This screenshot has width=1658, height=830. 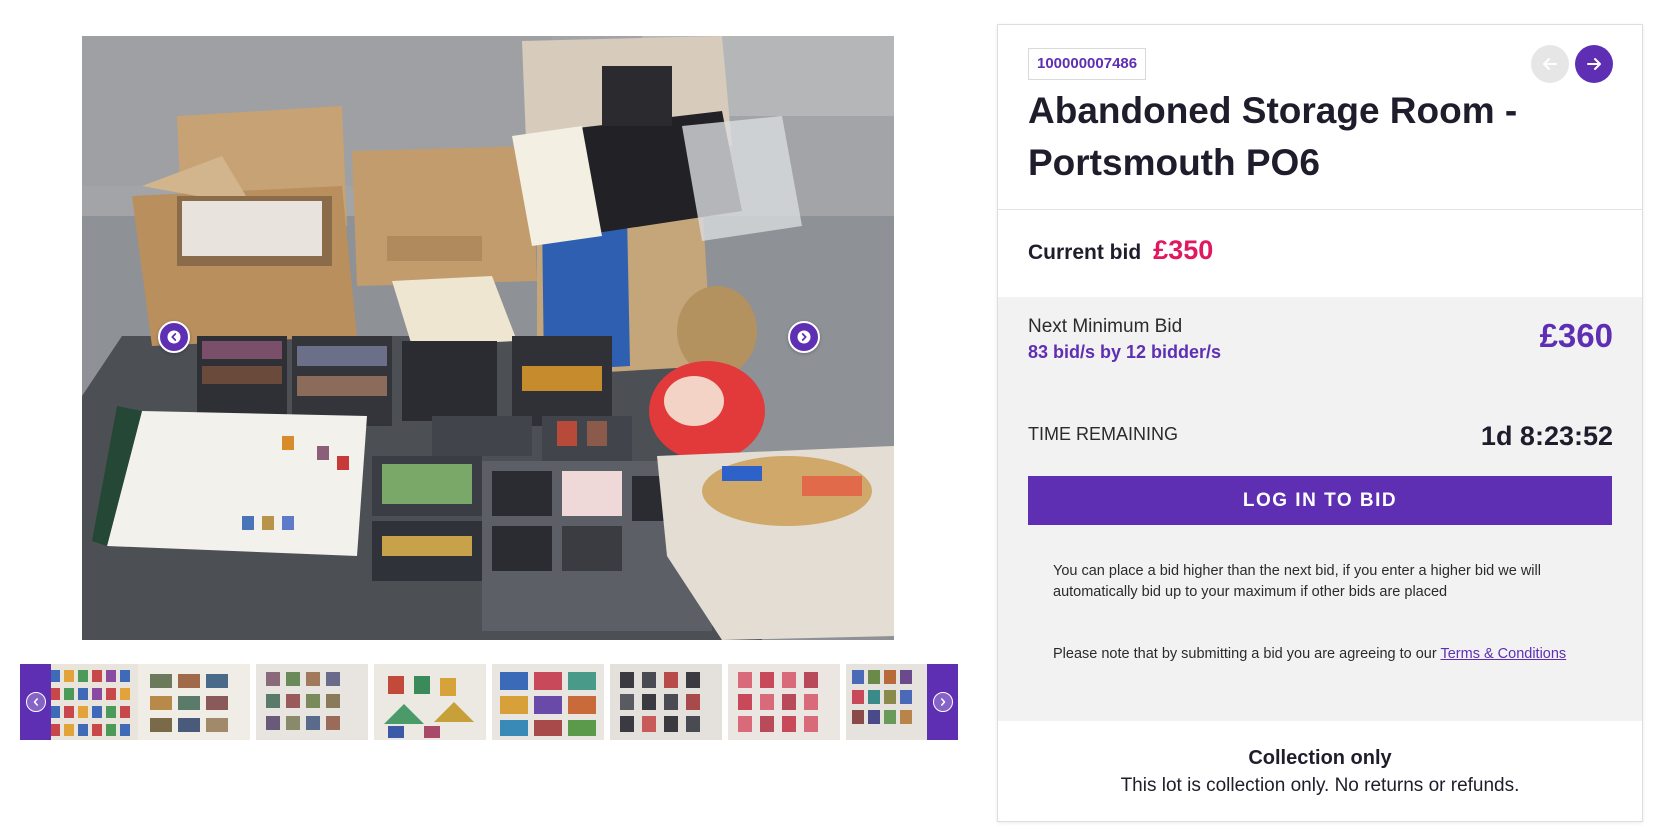 I want to click on next-minimum-bid-amount: £360, so click(x=1576, y=335).